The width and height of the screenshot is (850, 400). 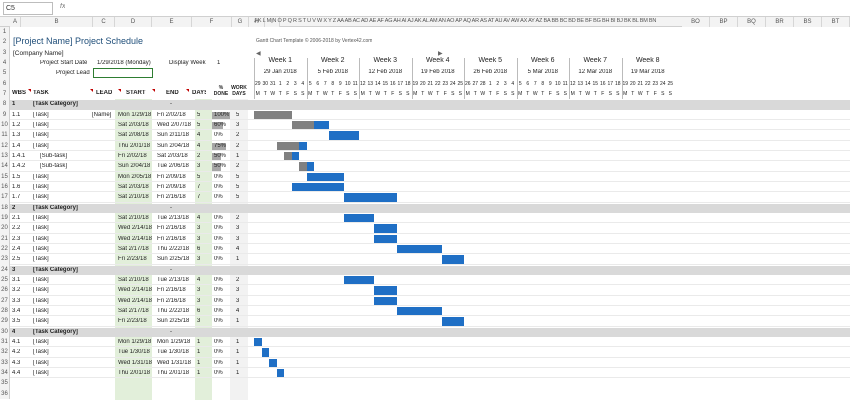 What do you see at coordinates (5, 311) in the screenshot?
I see `row-header: 28` at bounding box center [5, 311].